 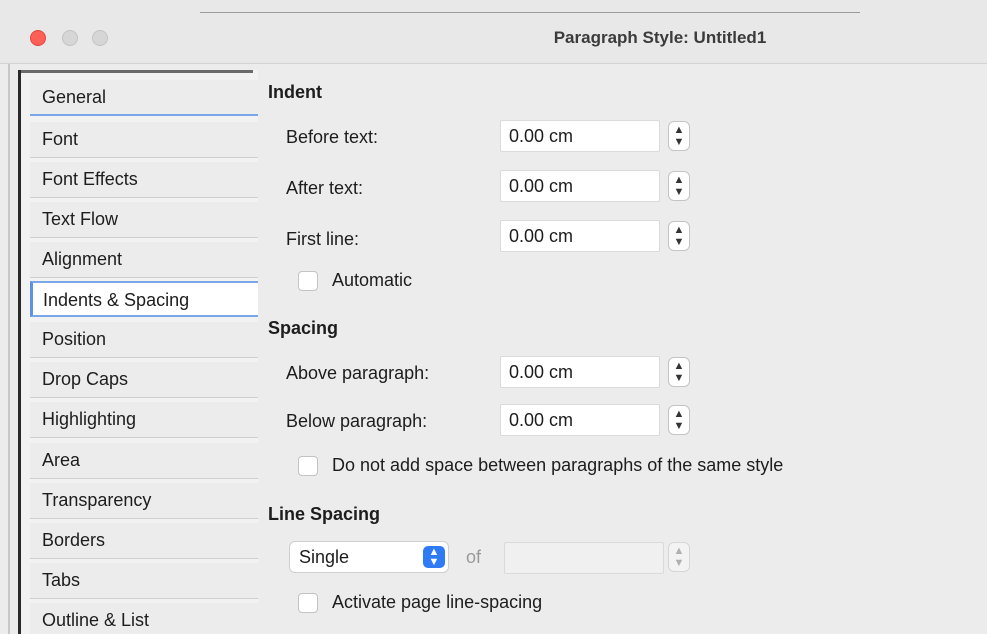 I want to click on tab-position: Position, so click(x=146, y=340).